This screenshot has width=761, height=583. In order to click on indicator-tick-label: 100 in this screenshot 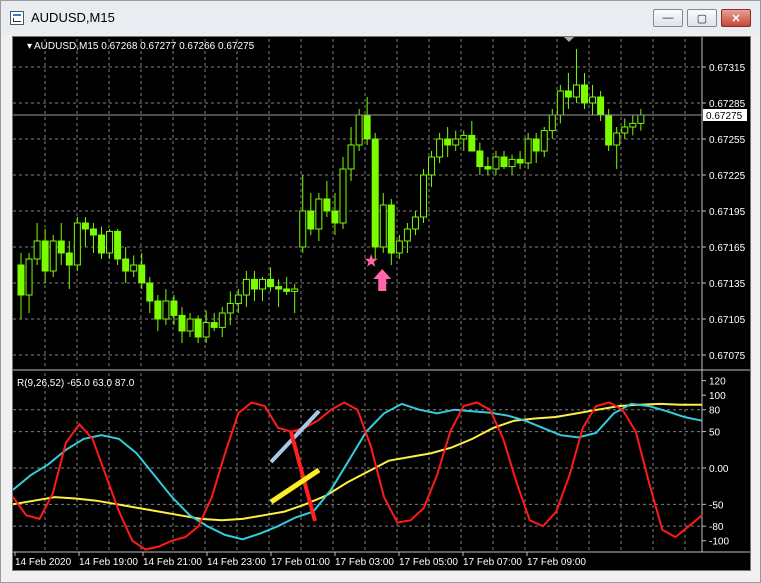, I will do `click(717, 396)`.